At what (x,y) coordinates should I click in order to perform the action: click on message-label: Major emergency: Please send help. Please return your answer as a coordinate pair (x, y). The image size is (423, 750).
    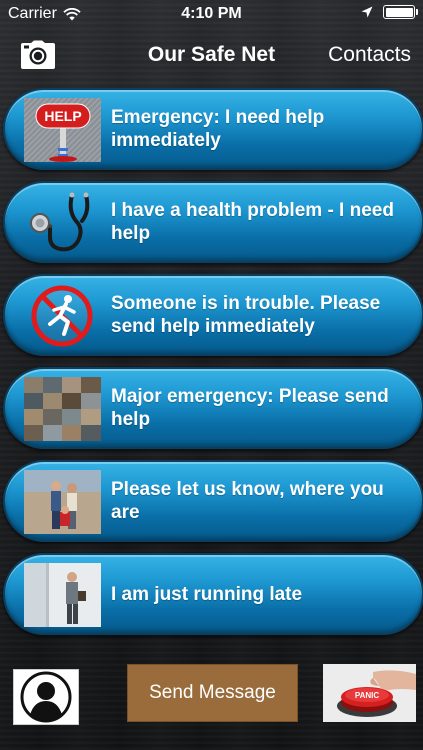
    Looking at the image, I should click on (250, 408).